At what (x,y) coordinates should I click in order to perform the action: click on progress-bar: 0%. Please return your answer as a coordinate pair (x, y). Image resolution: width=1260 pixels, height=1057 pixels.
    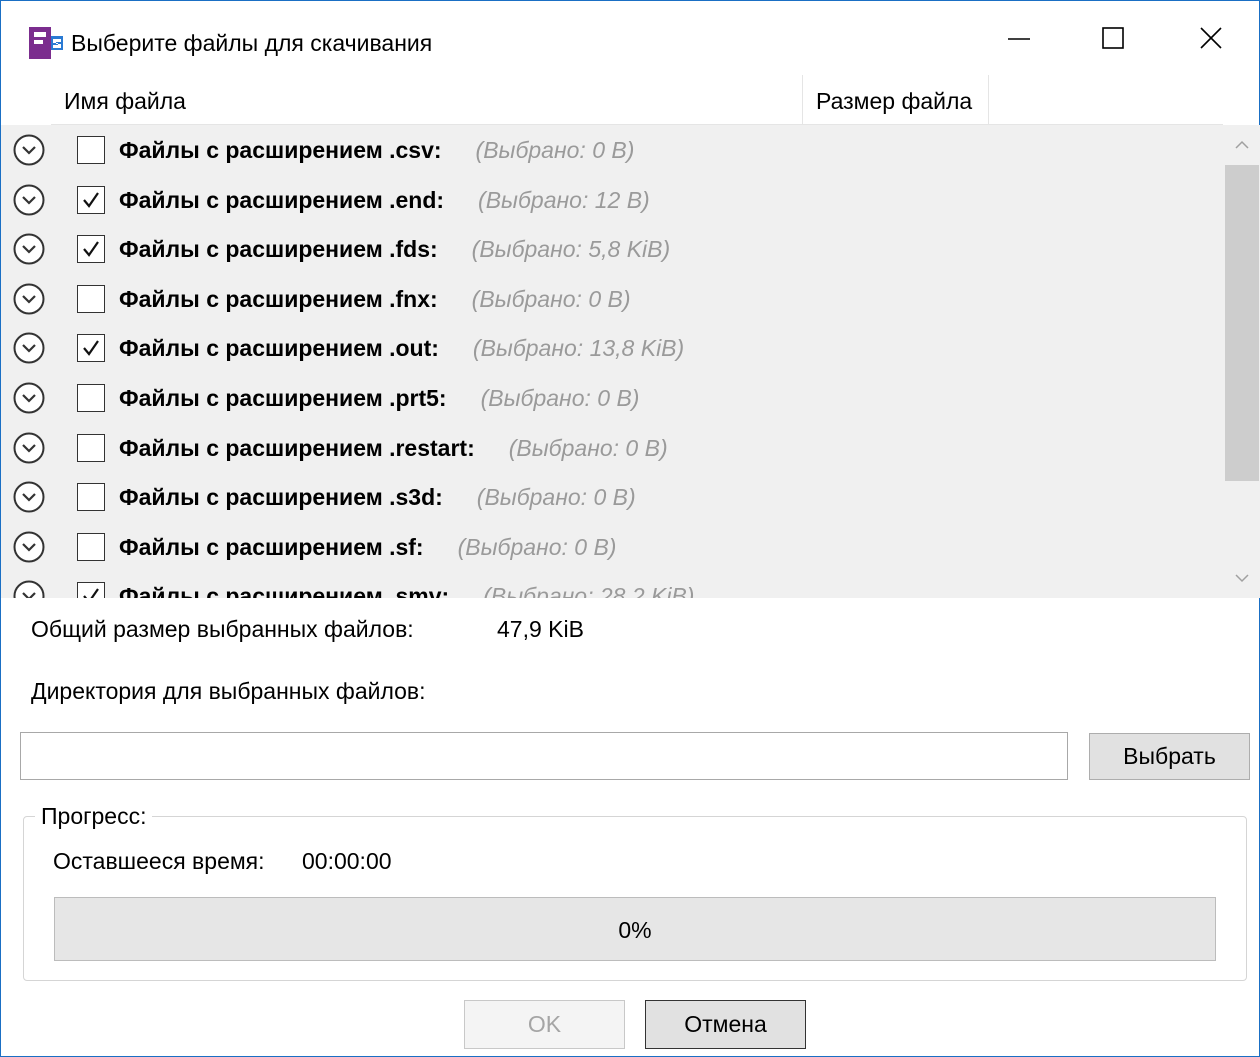
    Looking at the image, I should click on (635, 929).